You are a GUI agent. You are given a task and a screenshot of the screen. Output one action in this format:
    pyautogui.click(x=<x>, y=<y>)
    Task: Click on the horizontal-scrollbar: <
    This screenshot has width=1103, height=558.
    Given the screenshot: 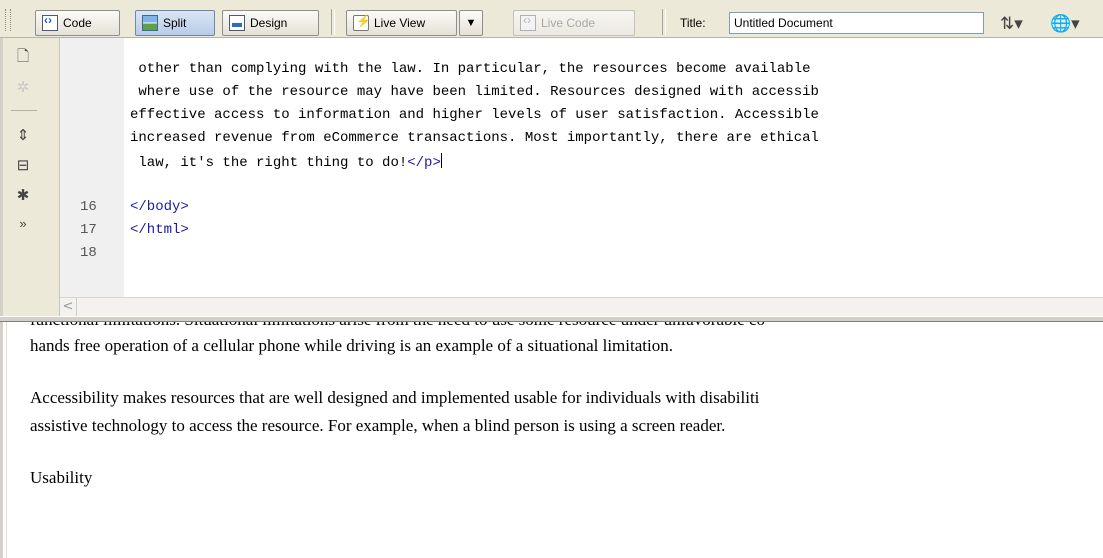 What is the action you would take?
    pyautogui.click(x=581, y=306)
    